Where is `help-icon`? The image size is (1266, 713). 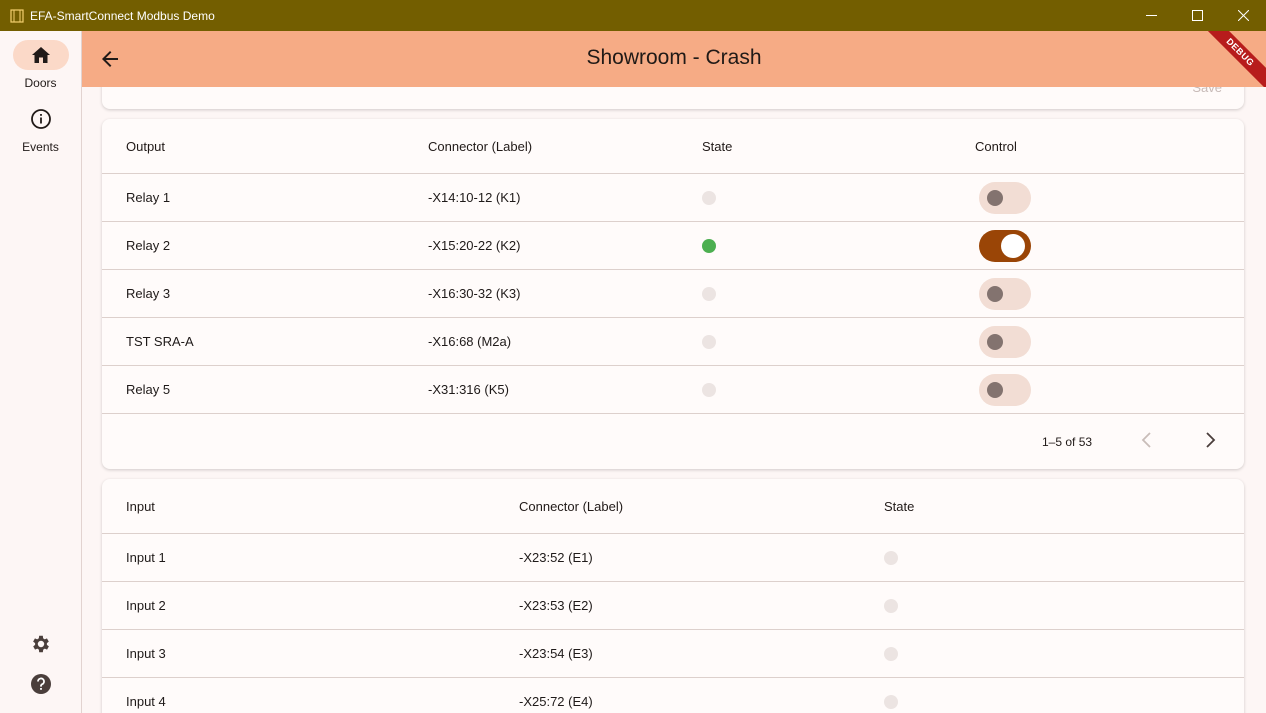 help-icon is located at coordinates (41, 684).